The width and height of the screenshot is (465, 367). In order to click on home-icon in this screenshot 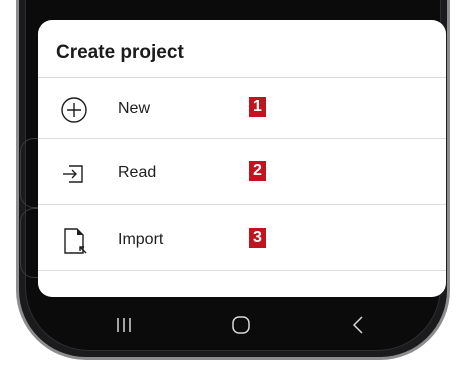, I will do `click(241, 330)`.